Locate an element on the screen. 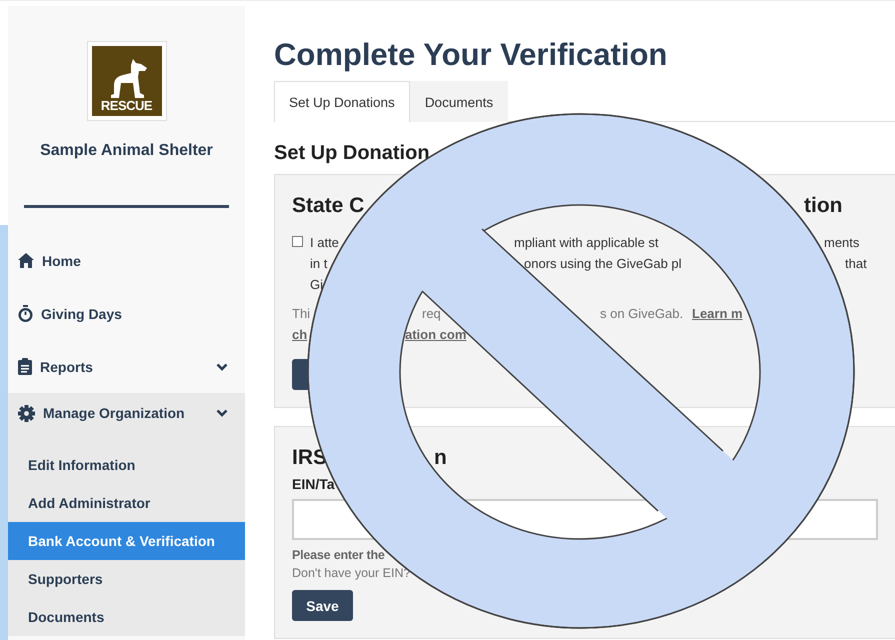 This screenshot has height=640, width=895. learn-more-link: Learn m is located at coordinates (717, 313).